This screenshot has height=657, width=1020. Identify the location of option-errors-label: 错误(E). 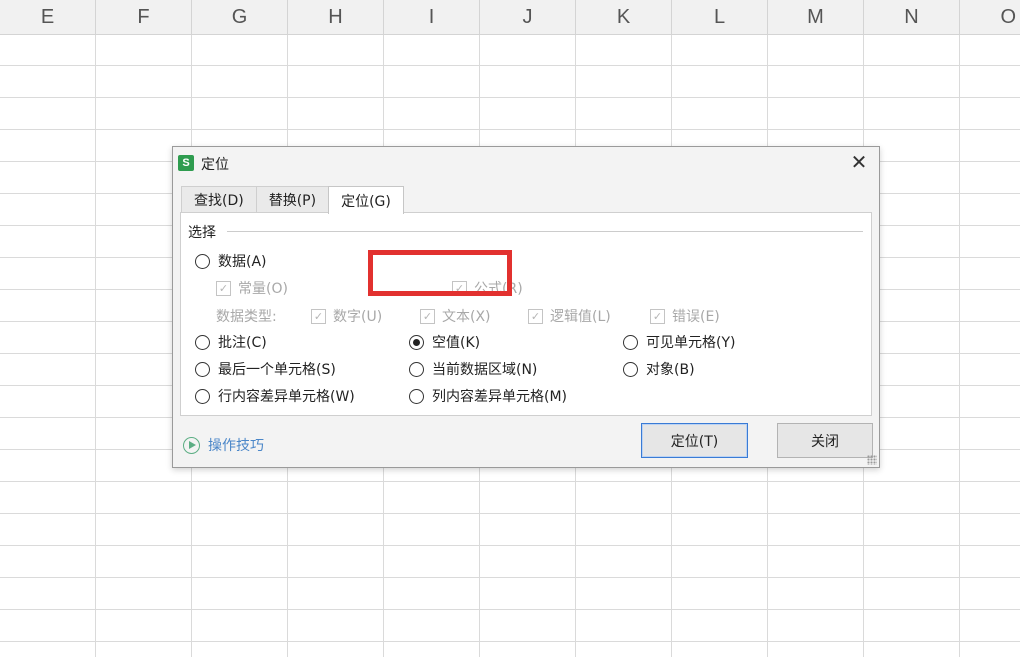
(696, 317).